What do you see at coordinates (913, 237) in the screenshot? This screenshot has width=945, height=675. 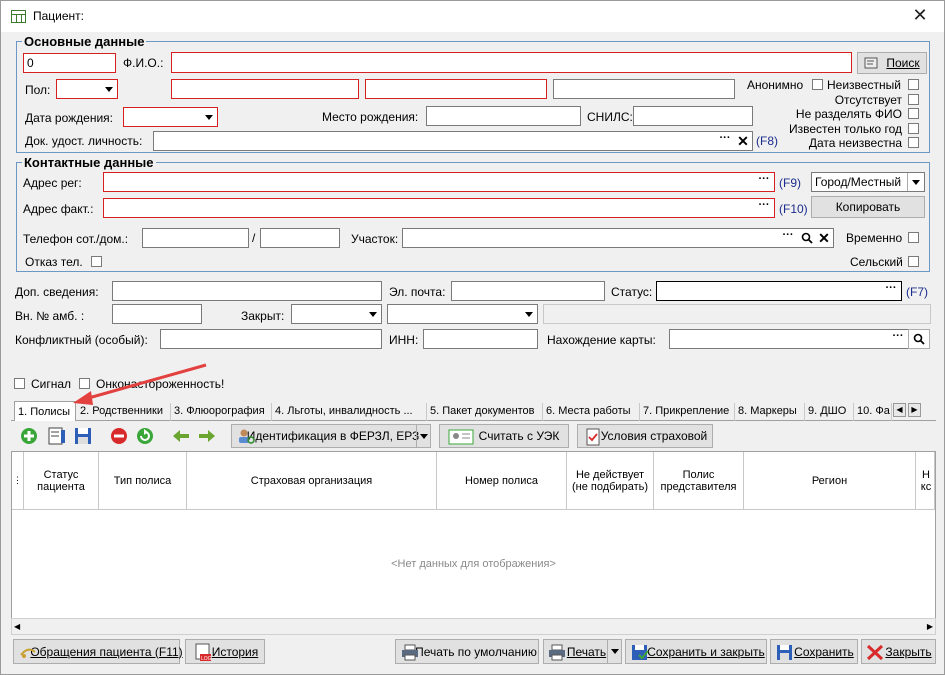 I see `temporary-checkbox` at bounding box center [913, 237].